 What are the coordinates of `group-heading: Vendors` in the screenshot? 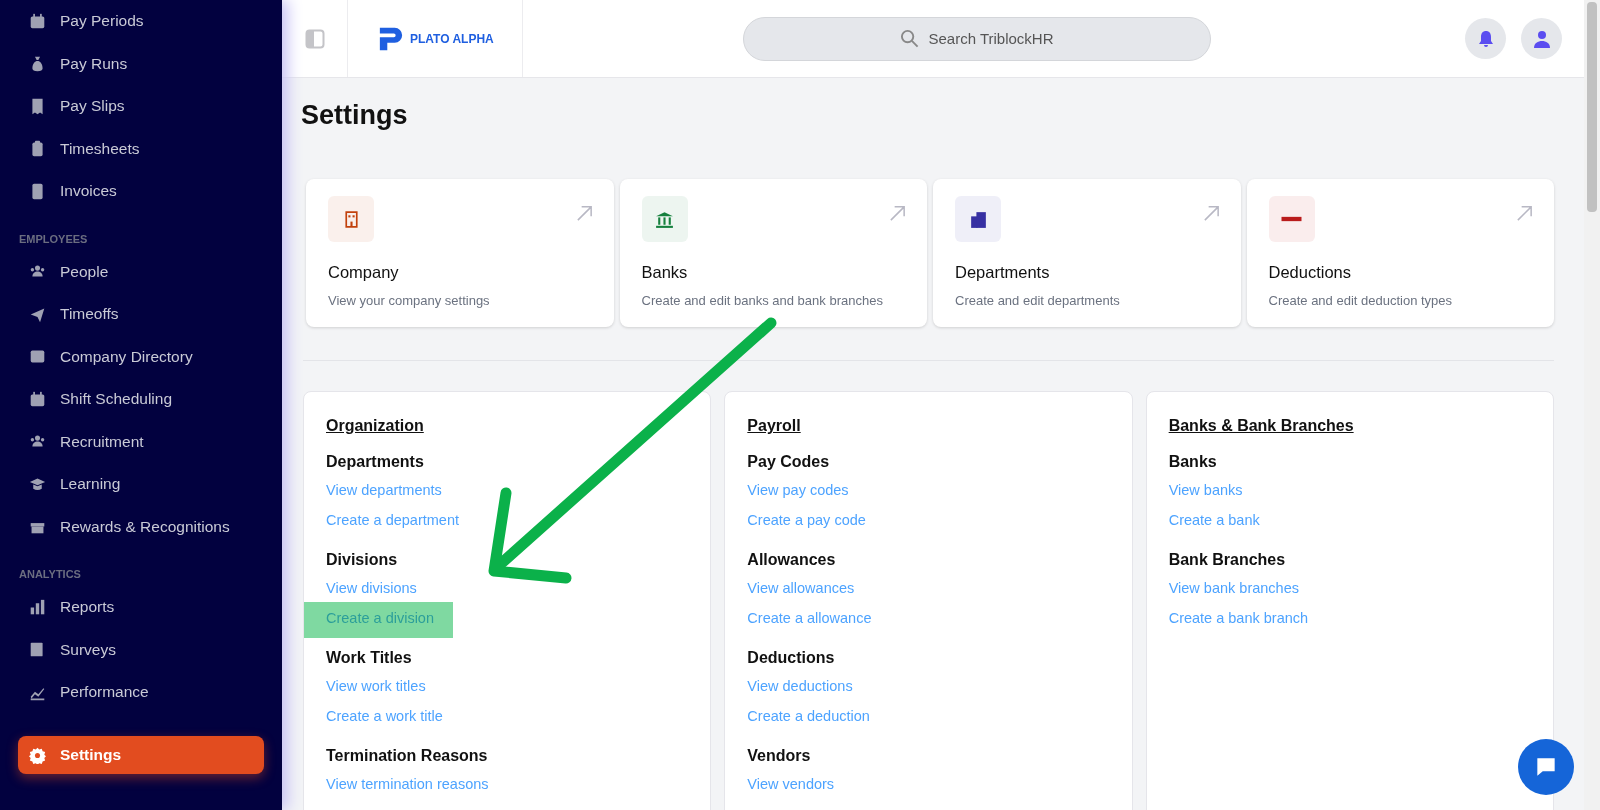 It's located at (779, 756).